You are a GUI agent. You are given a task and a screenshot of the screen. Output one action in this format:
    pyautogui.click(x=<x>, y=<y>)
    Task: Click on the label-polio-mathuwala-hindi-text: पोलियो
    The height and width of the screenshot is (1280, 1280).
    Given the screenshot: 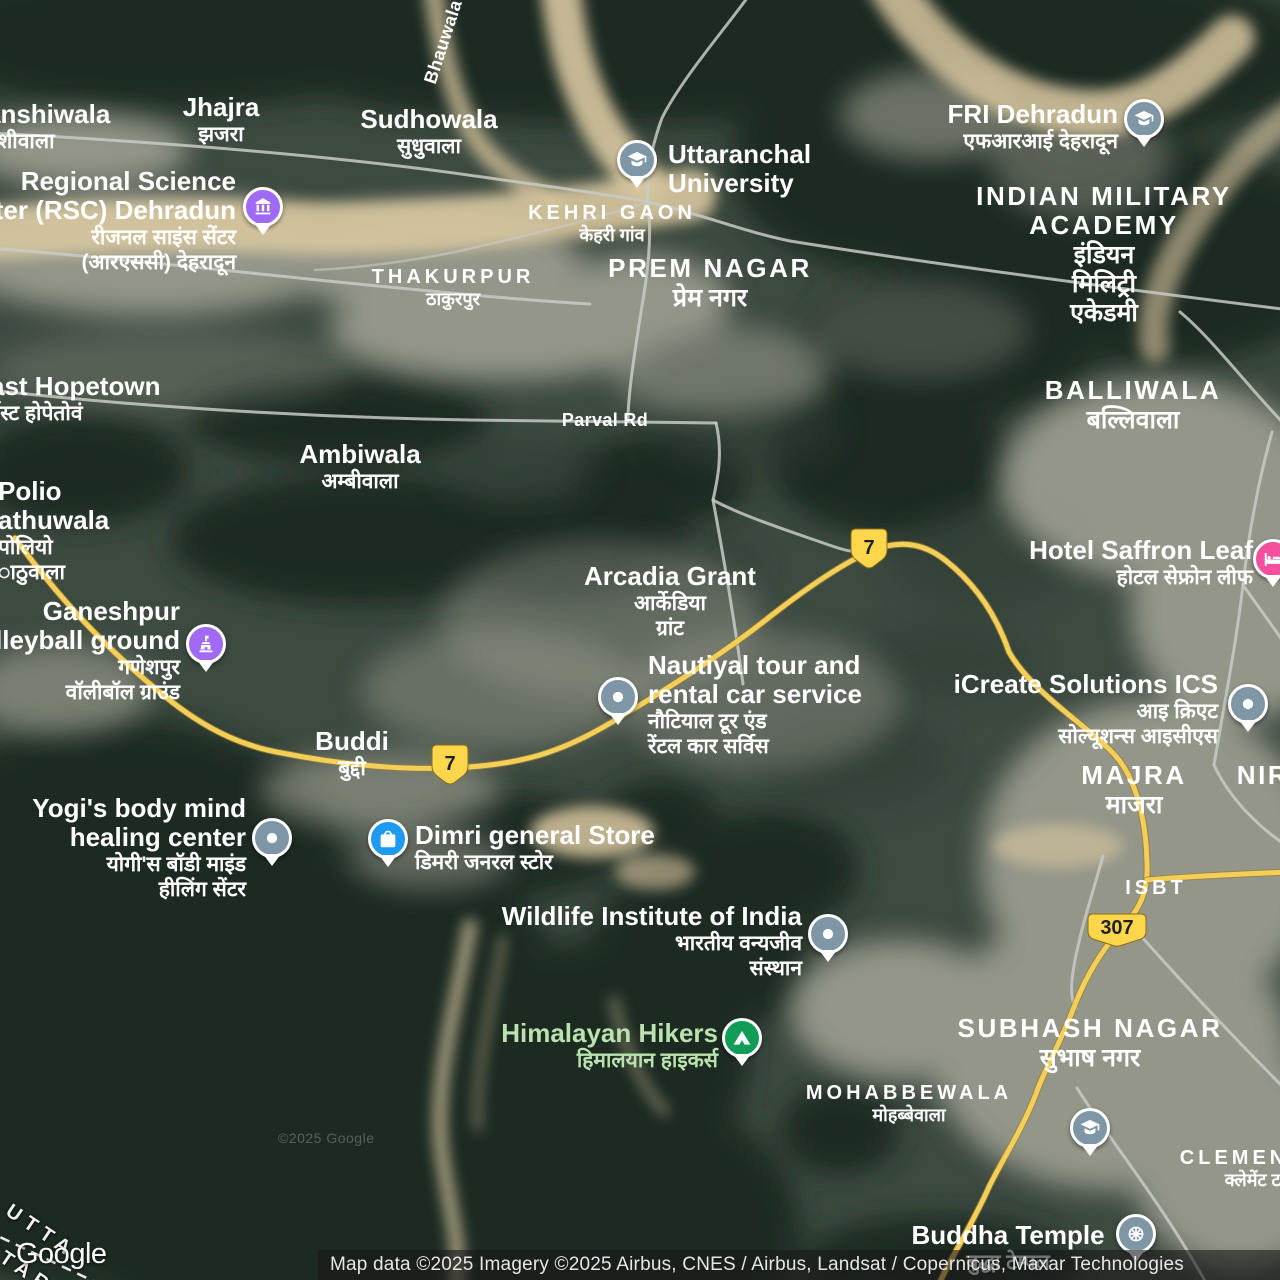 What is the action you would take?
    pyautogui.click(x=26, y=548)
    